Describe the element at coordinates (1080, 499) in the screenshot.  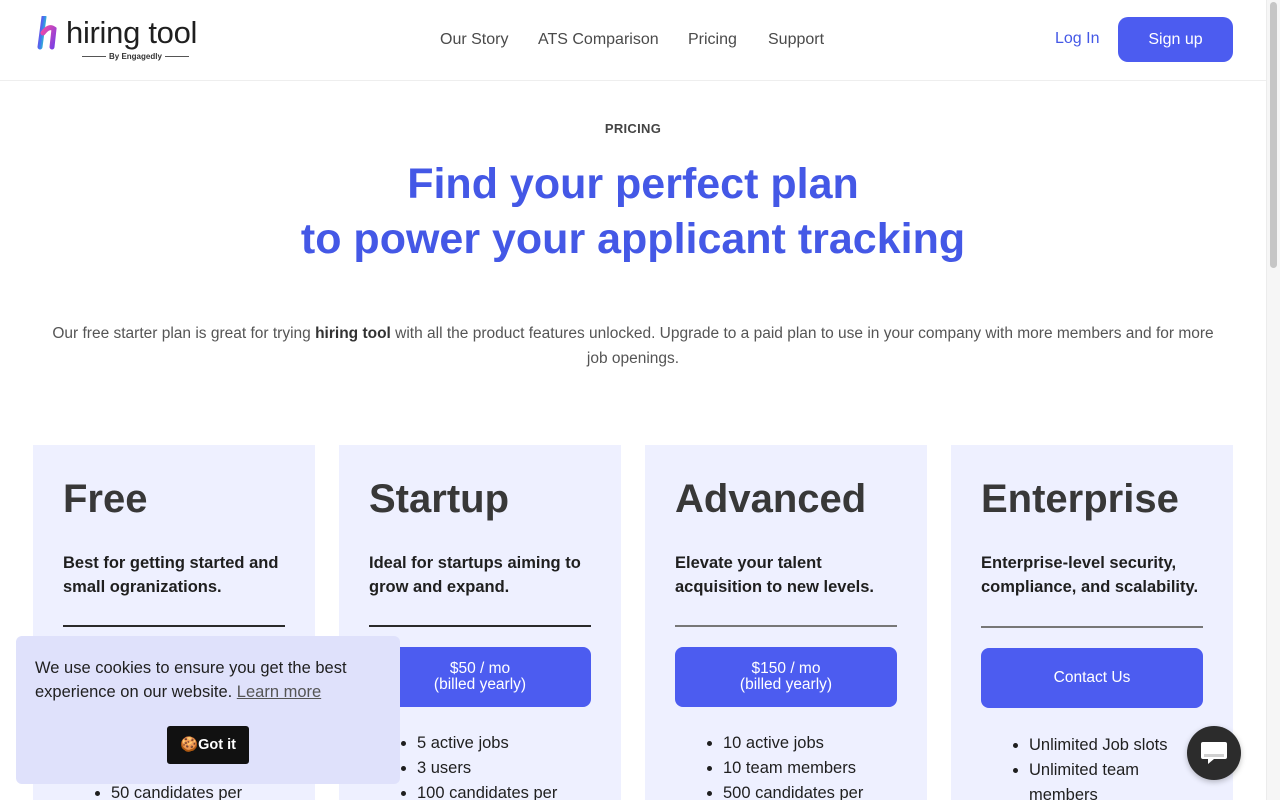
I see `plan-name: Enterprise` at that location.